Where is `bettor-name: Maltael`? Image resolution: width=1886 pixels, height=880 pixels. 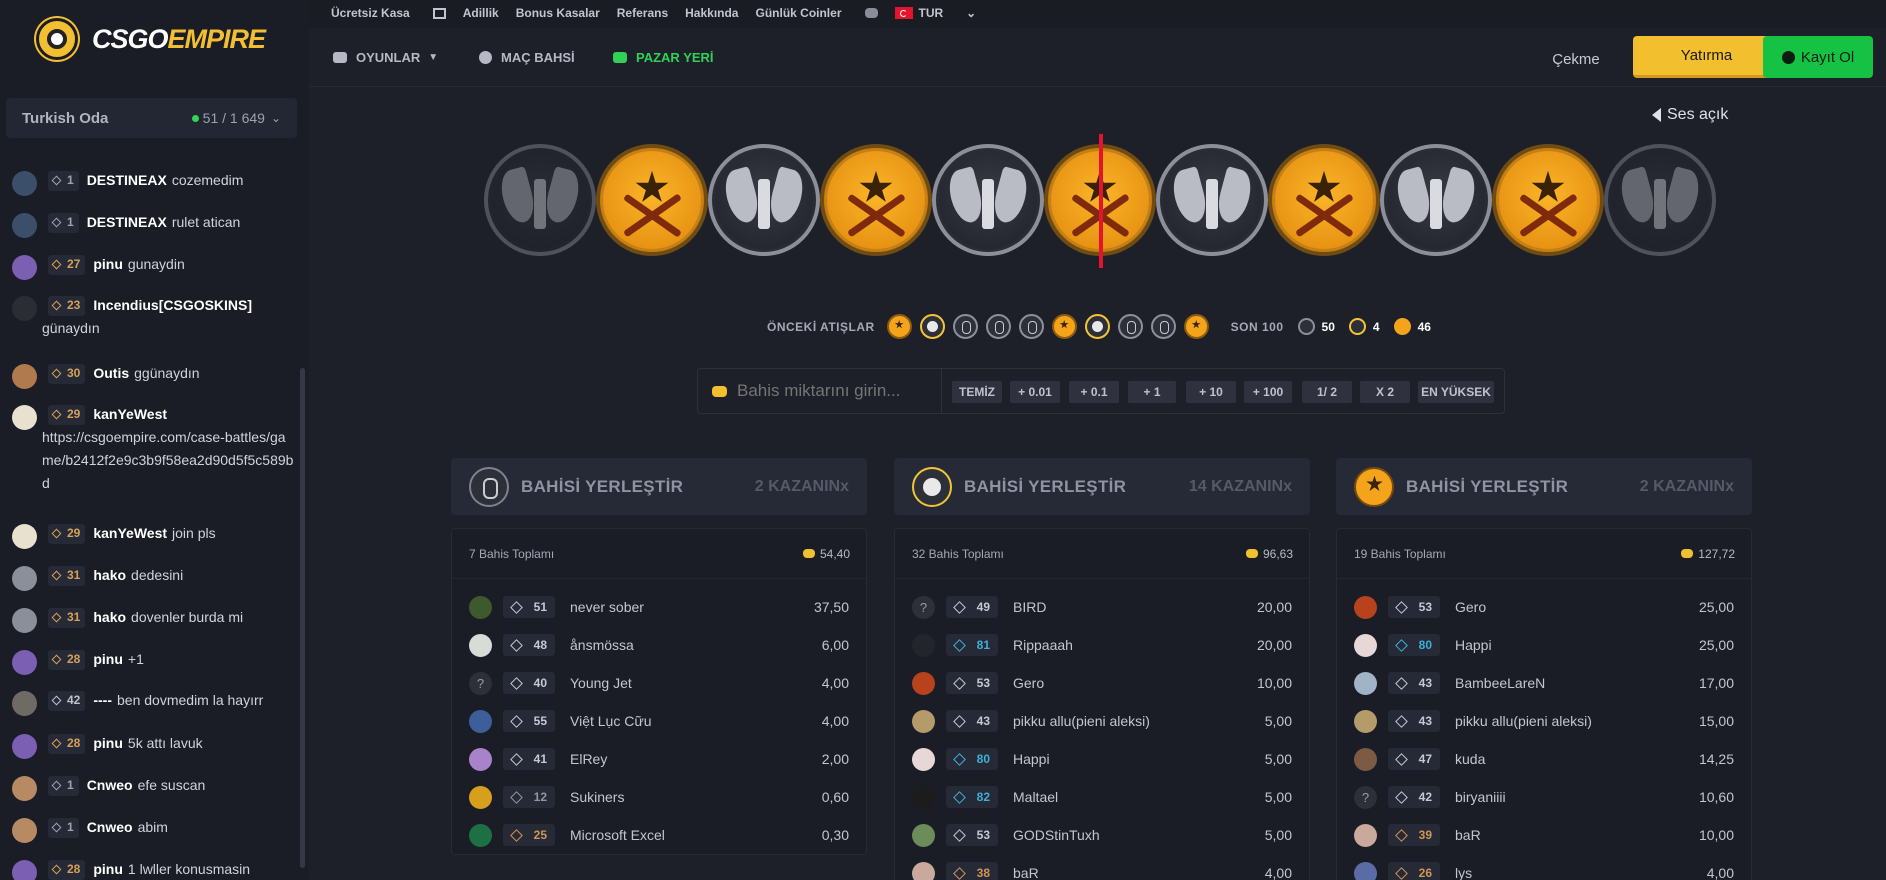
bettor-name: Maltael is located at coordinates (1121, 797).